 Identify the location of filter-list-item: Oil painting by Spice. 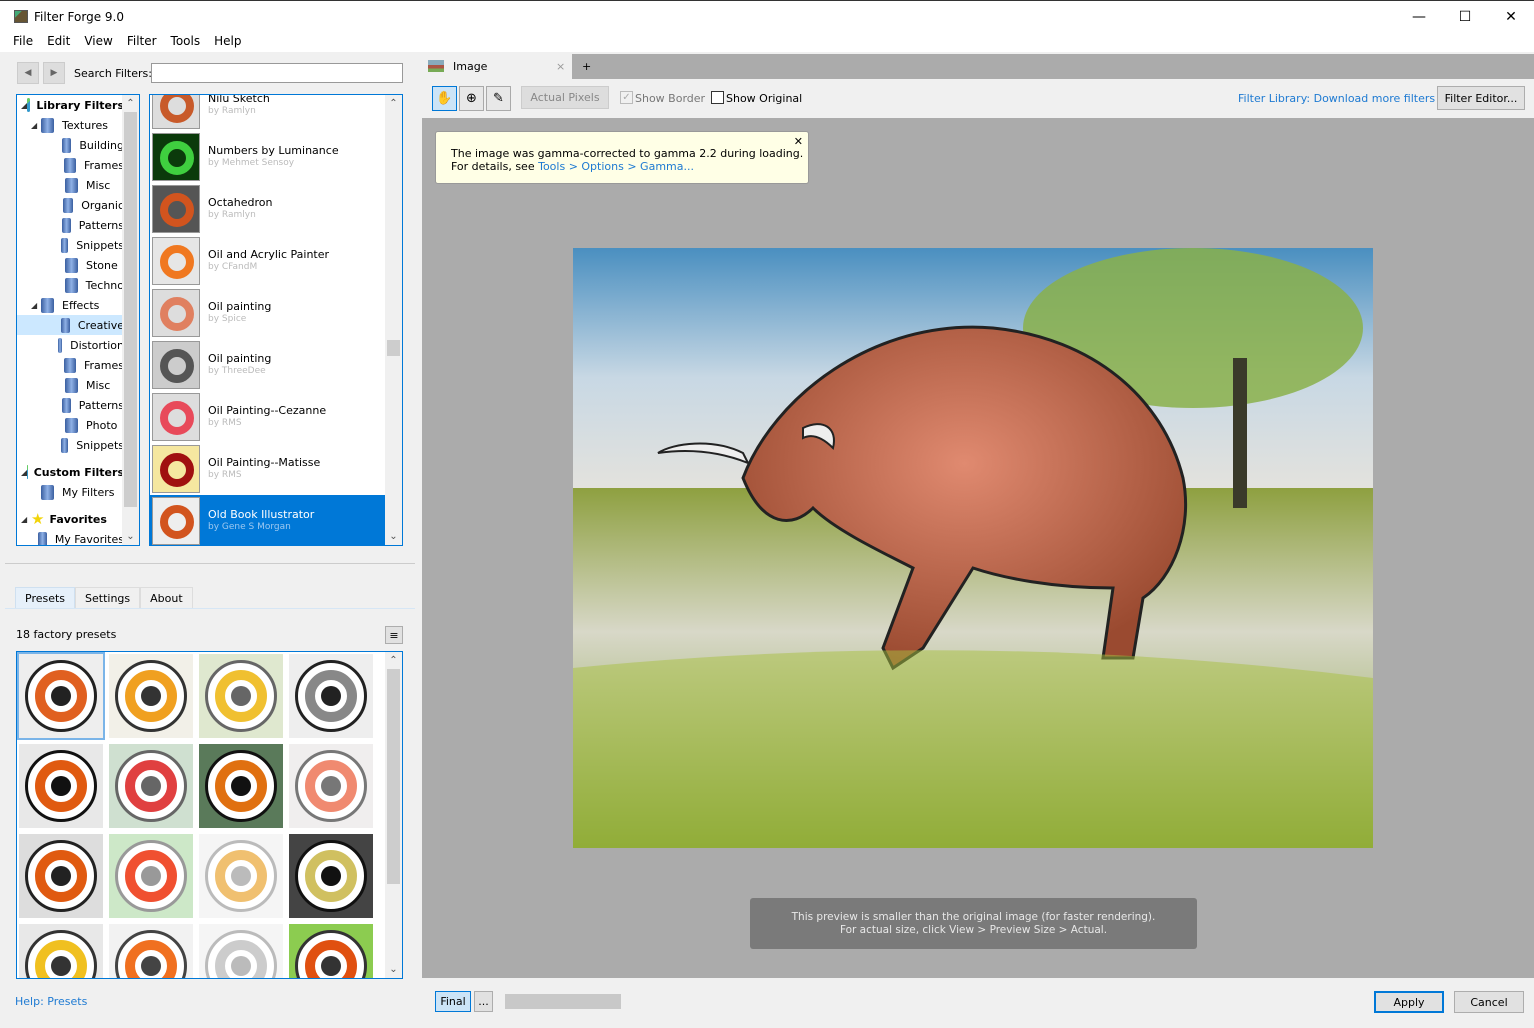
(268, 313).